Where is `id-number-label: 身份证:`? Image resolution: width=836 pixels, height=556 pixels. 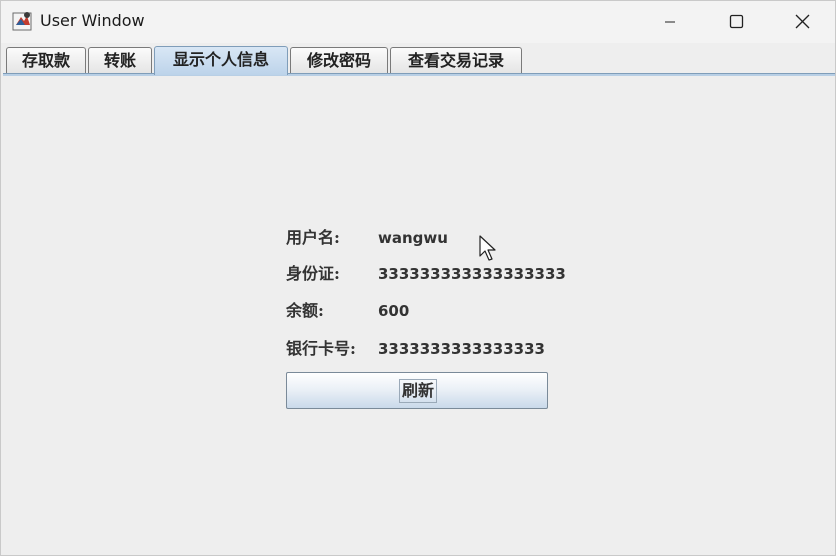
id-number-label: 身份证: is located at coordinates (313, 273).